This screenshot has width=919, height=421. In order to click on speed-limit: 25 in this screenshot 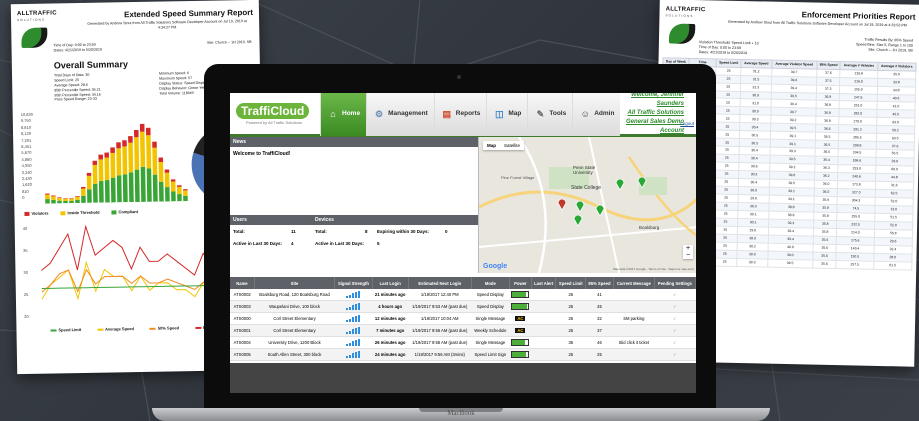, I will do `click(570, 354)`.